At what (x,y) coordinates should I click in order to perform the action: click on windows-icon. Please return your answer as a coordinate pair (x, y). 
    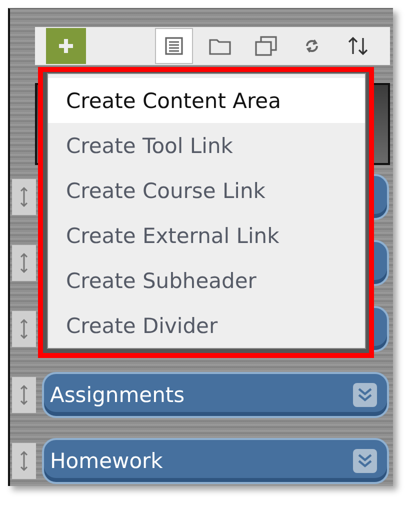
    Looking at the image, I should click on (266, 46).